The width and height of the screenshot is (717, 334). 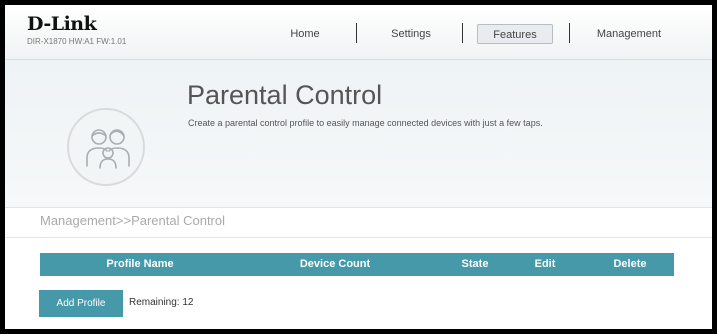 What do you see at coordinates (630, 264) in the screenshot?
I see `column-delete: Delete` at bounding box center [630, 264].